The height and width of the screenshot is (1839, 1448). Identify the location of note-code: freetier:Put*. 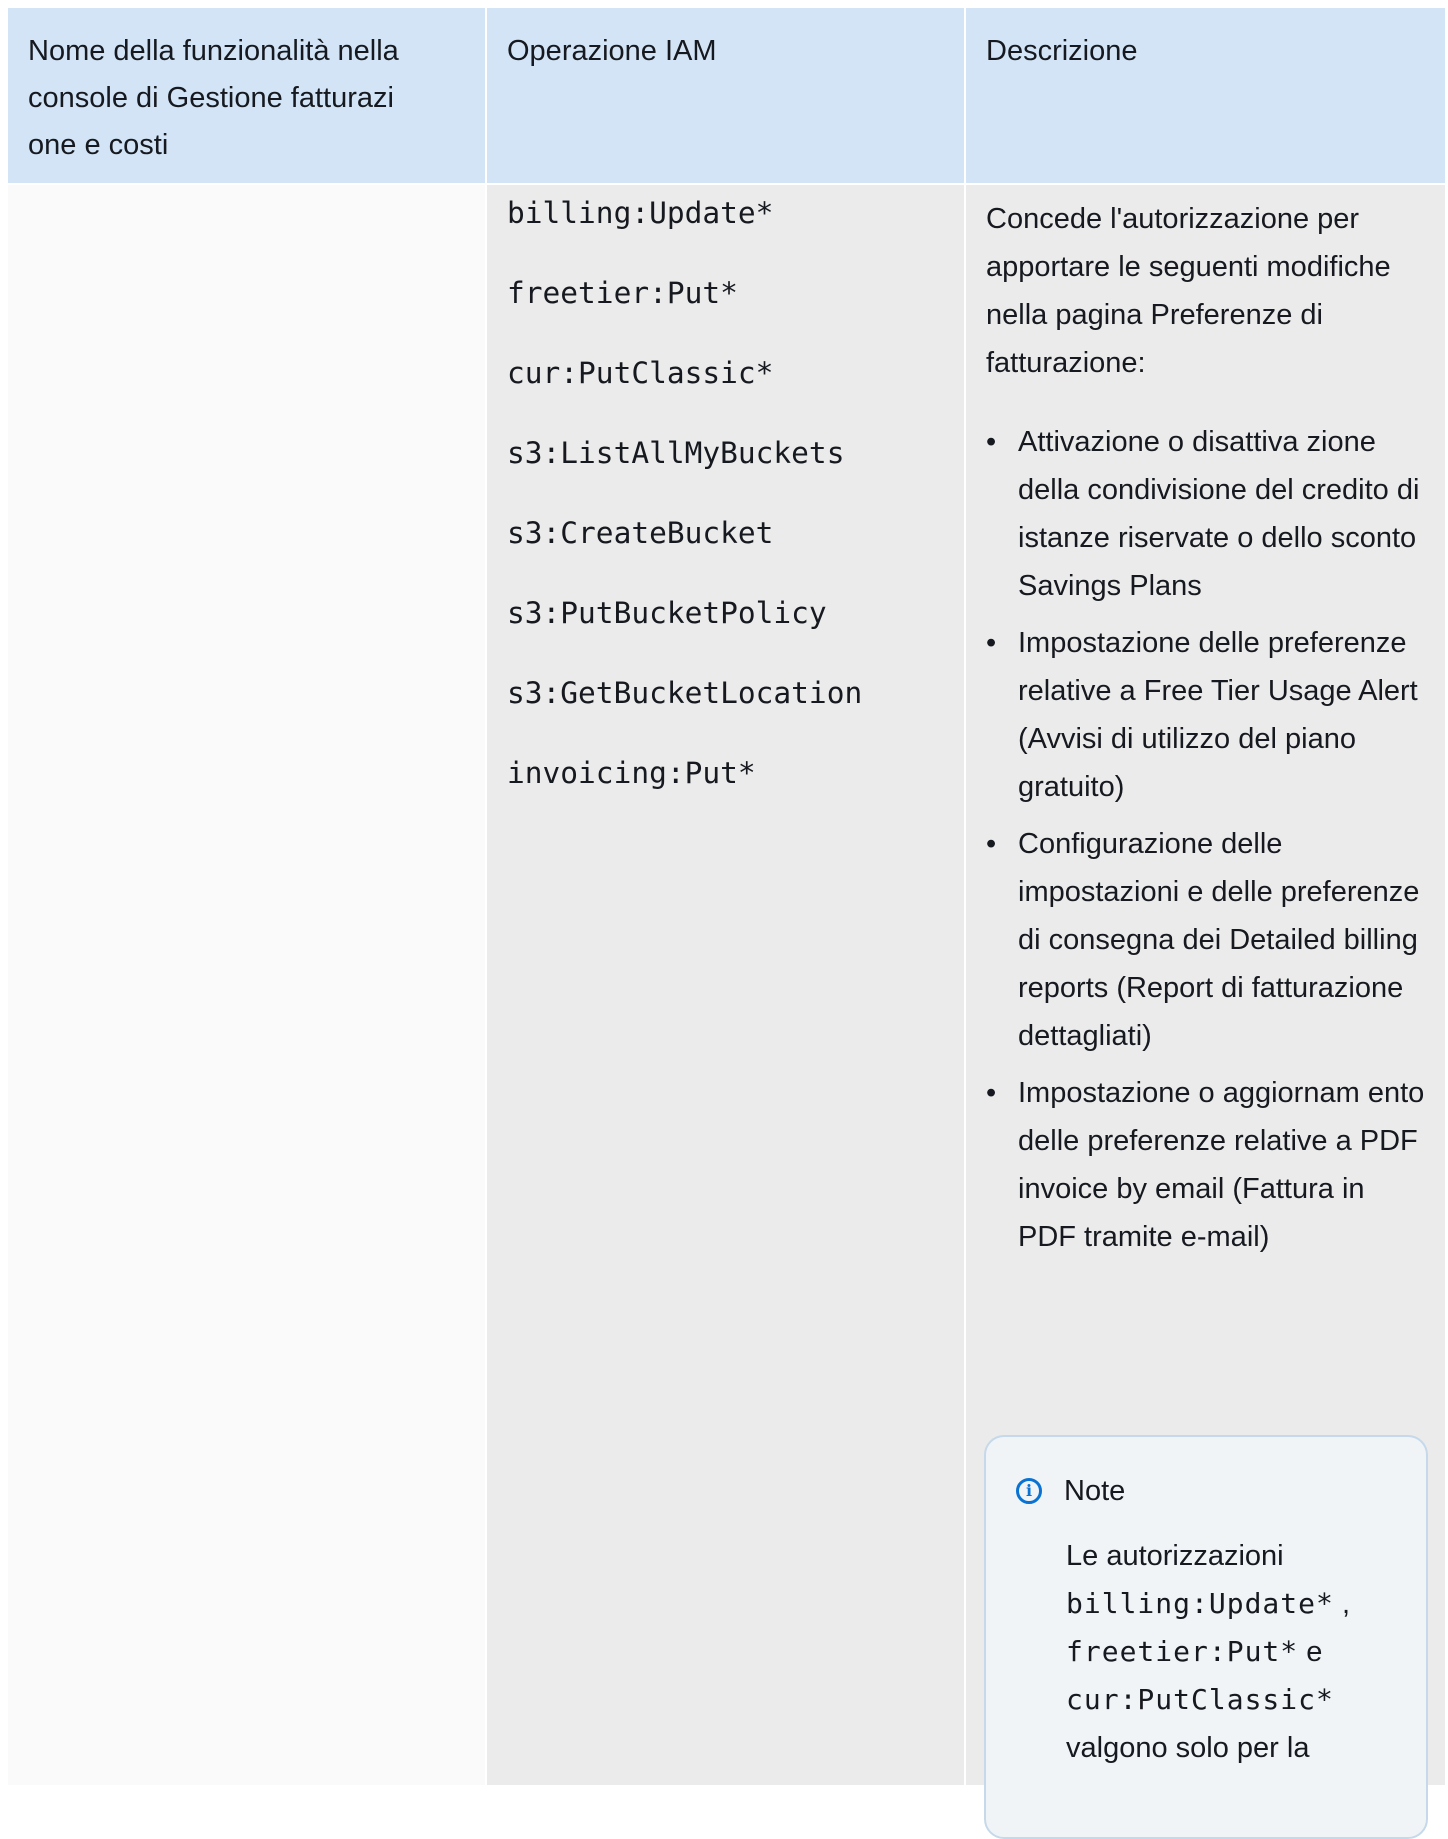
(1182, 1651).